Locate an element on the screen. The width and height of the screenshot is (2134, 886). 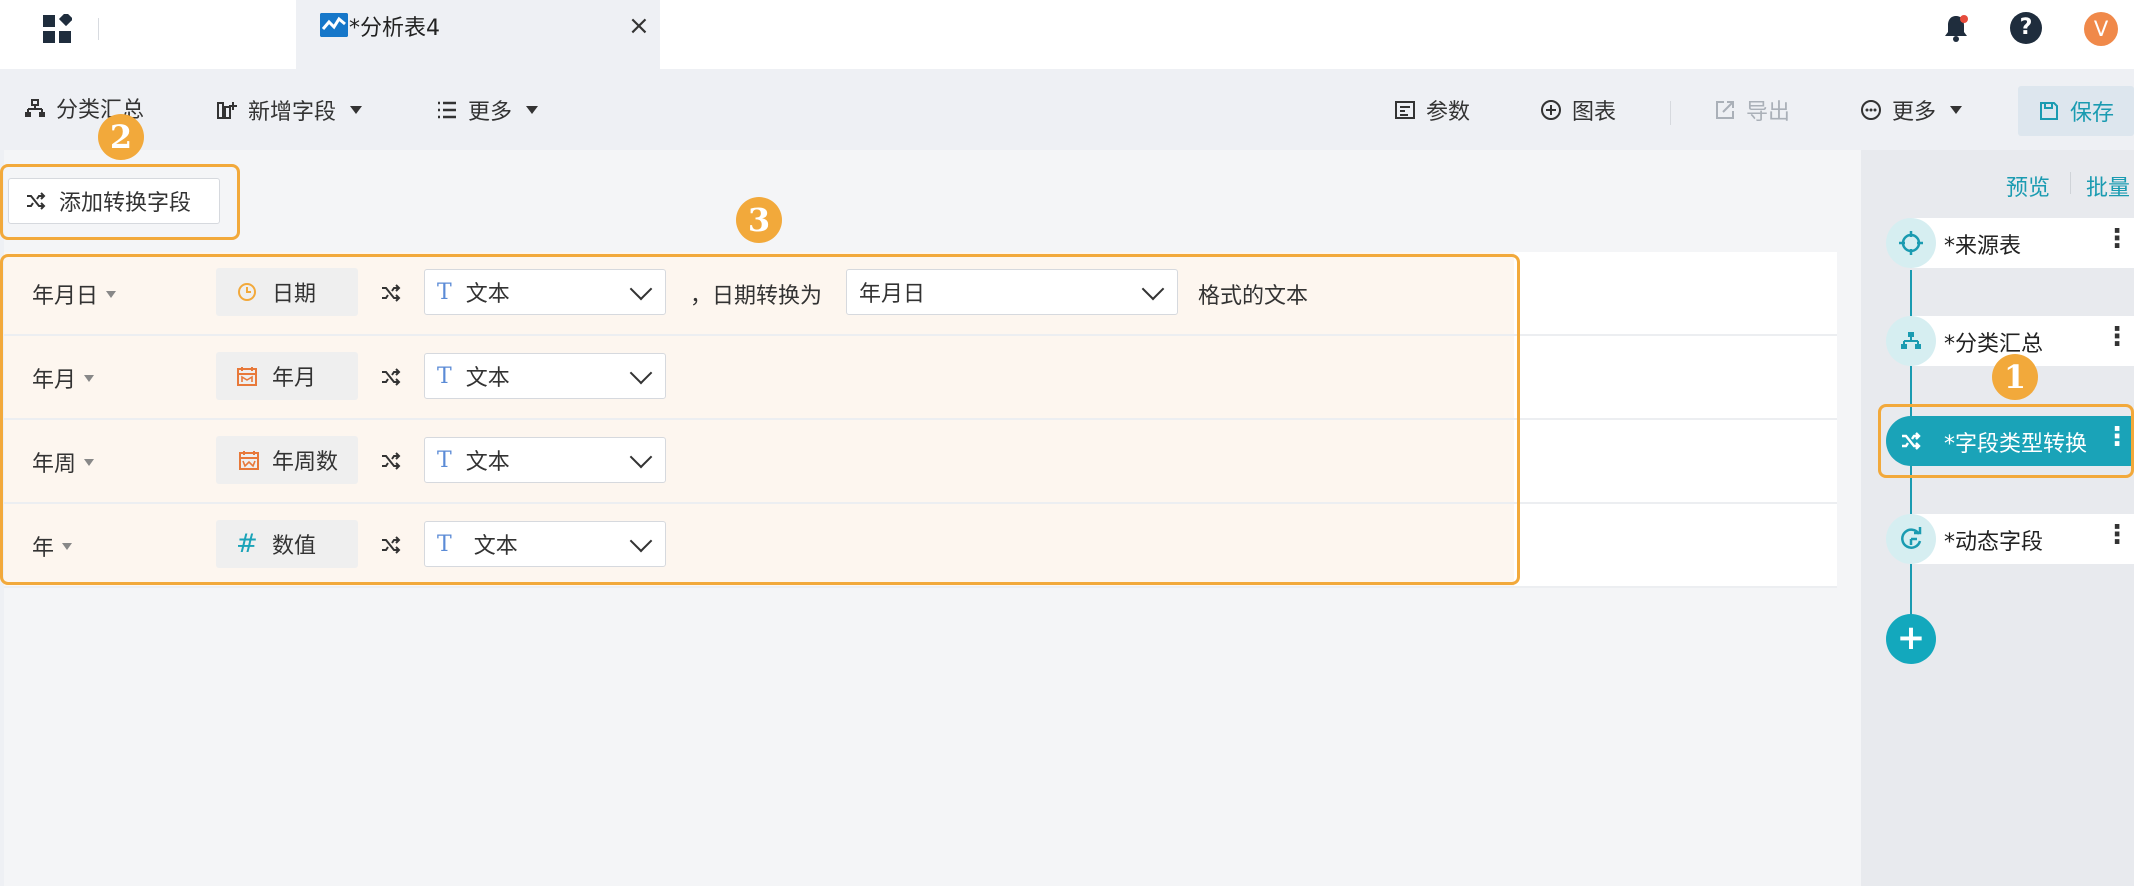
step-badge-1: 1 is located at coordinates (2015, 377).